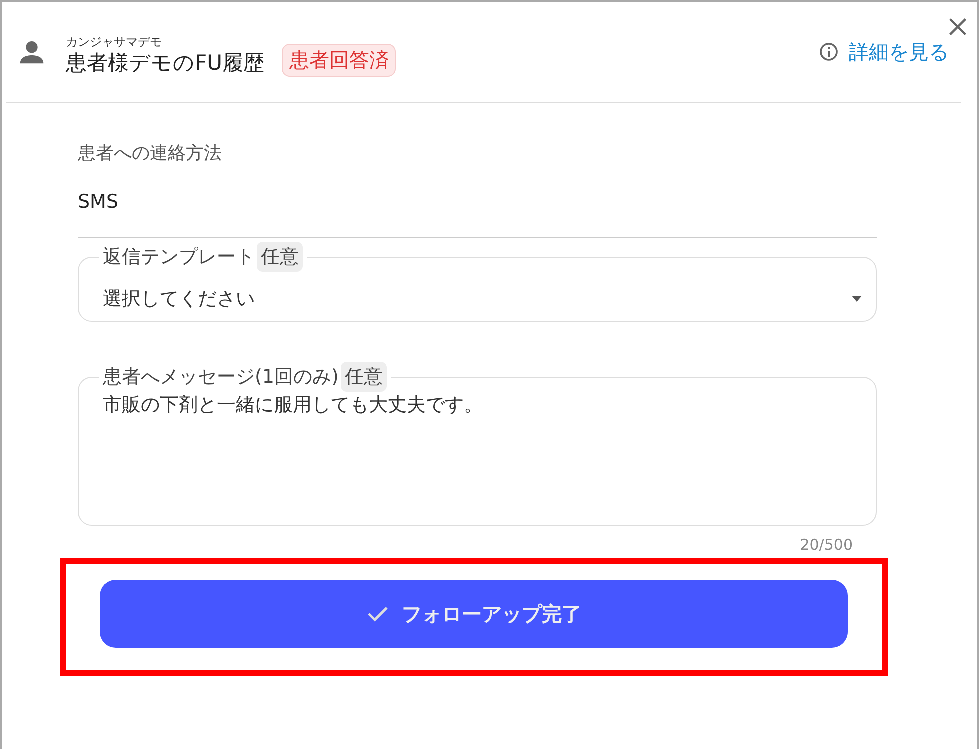 The height and width of the screenshot is (749, 979). Describe the element at coordinates (857, 299) in the screenshot. I see `caret-icon` at that location.